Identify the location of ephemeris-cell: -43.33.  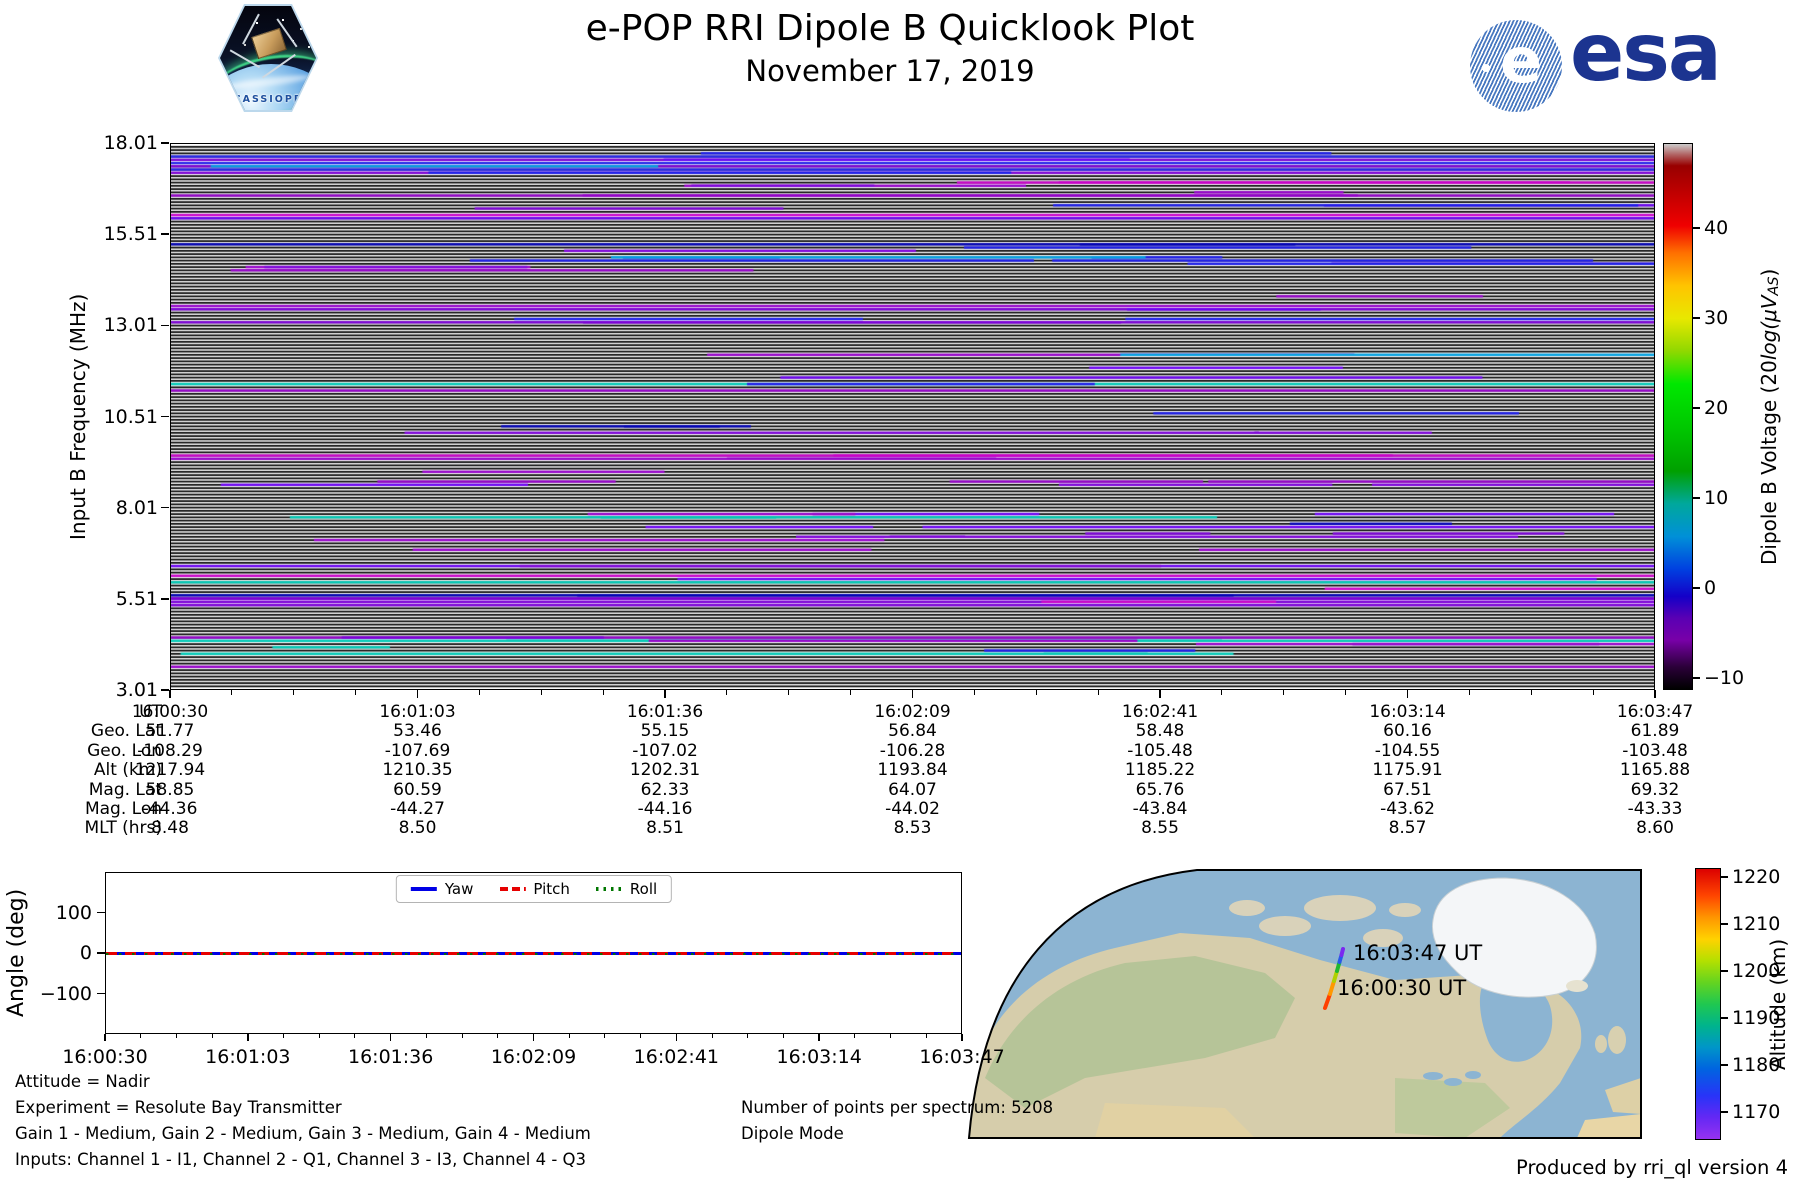
(1655, 809).